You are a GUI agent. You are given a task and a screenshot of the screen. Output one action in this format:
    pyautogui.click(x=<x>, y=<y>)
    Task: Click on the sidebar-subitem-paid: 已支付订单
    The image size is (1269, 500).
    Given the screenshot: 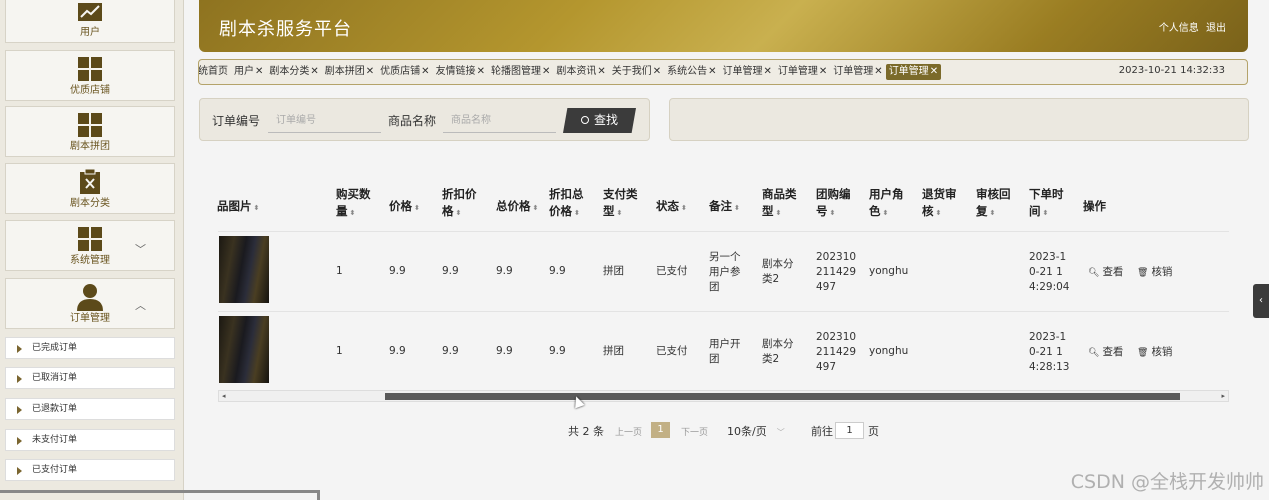 What is the action you would take?
    pyautogui.click(x=90, y=470)
    